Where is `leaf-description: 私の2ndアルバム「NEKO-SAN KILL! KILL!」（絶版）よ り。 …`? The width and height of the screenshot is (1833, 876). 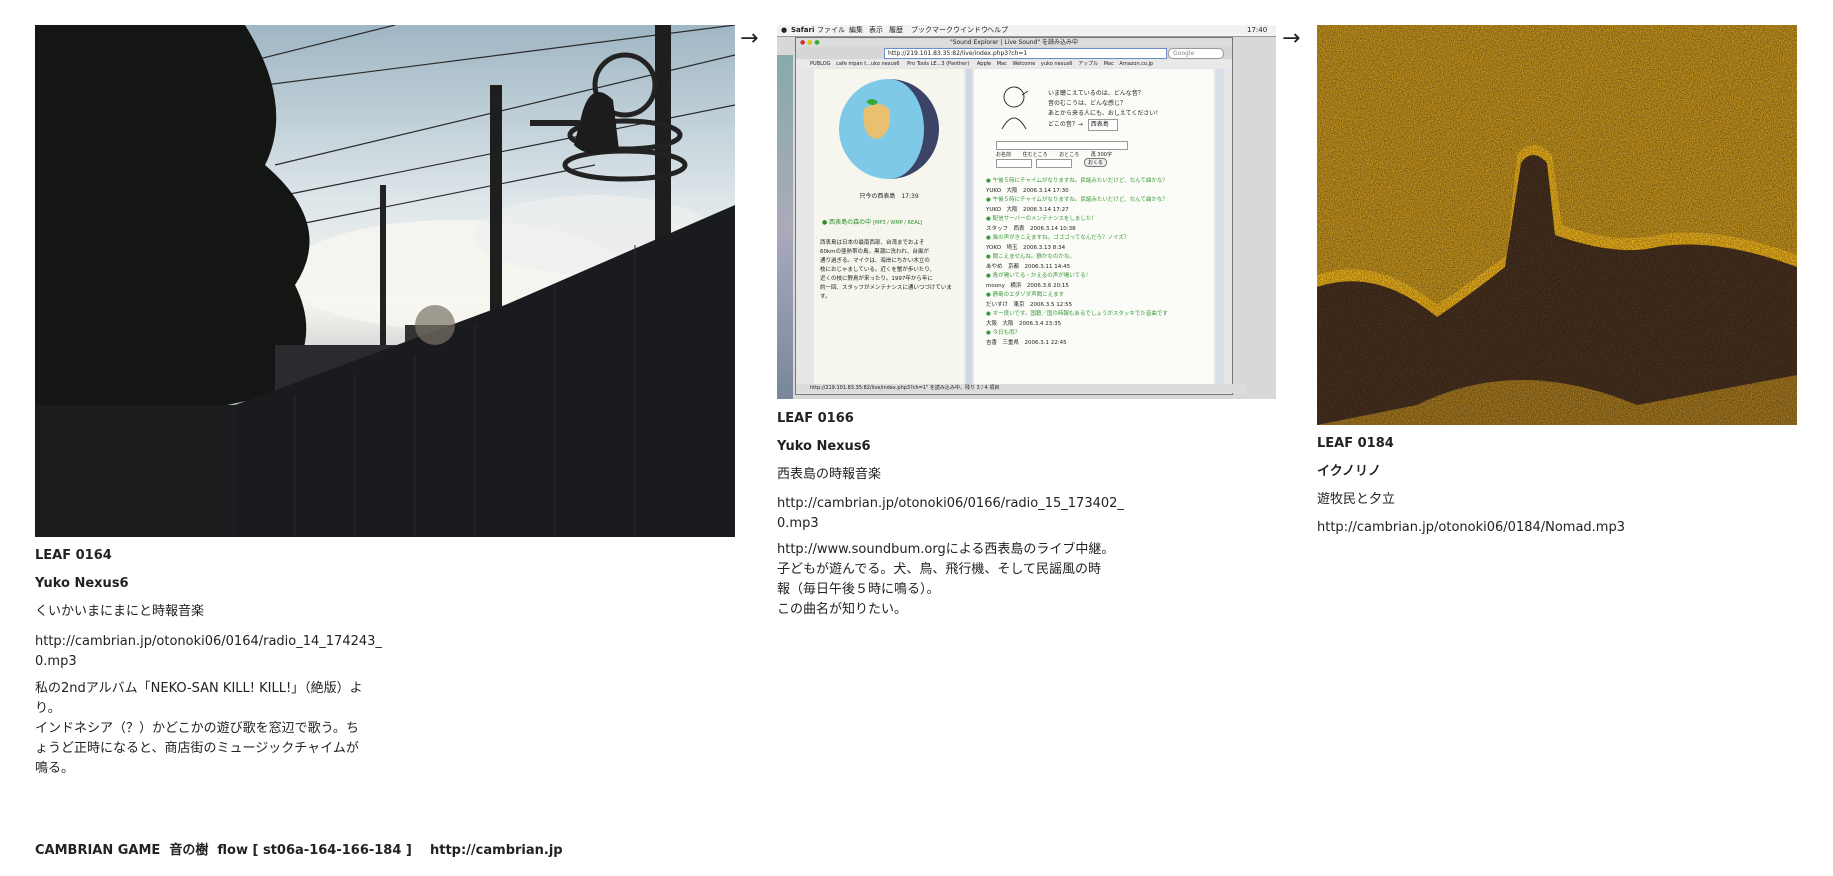 leaf-description: 私の2ndアルバム「NEKO-SAN KILL! KILL!」（絶版）よ り。 … is located at coordinates (199, 728).